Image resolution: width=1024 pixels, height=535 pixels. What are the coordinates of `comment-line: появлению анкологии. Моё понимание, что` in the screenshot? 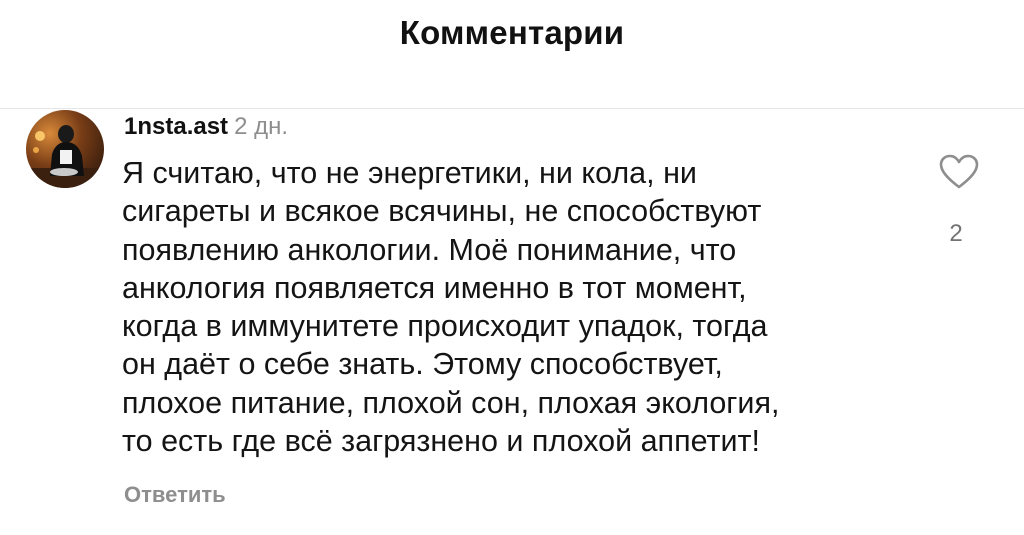 It's located at (429, 249).